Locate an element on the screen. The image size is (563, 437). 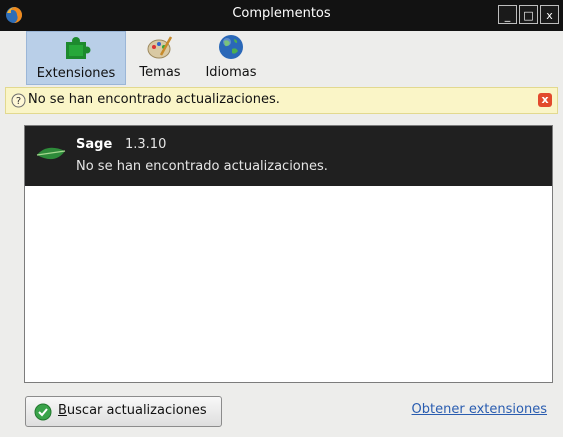
find-updates-text: uscar actualizaciones is located at coordinates (136, 410).